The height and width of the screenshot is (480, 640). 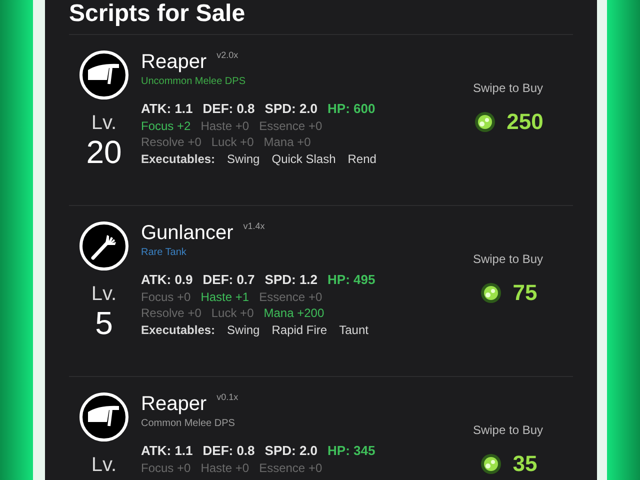 What do you see at coordinates (225, 296) in the screenshot?
I see `stat-text: Haste +1` at bounding box center [225, 296].